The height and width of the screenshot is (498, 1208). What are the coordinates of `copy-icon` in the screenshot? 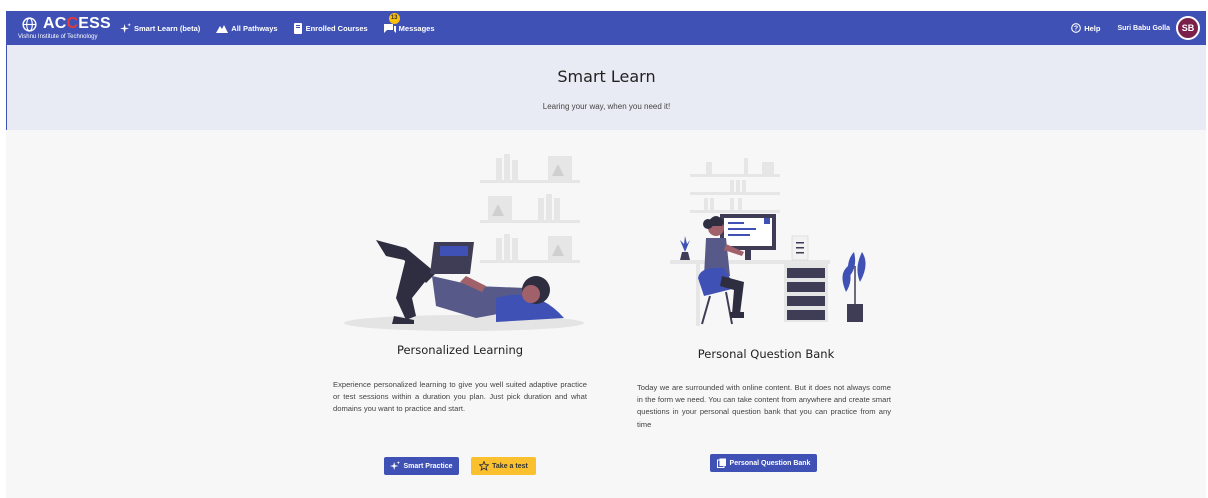 It's located at (721, 463).